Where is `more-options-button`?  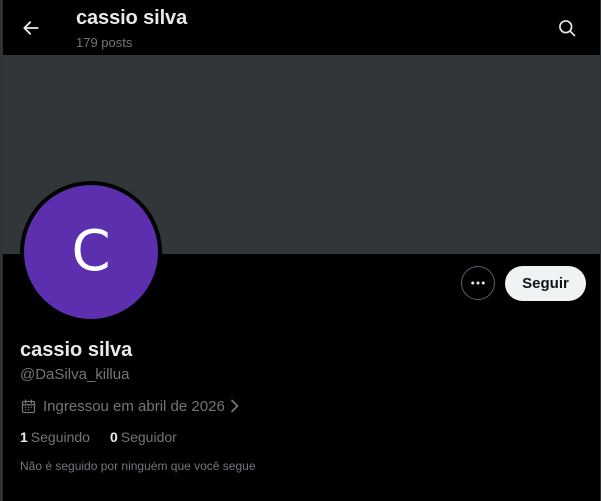
more-options-button is located at coordinates (478, 283).